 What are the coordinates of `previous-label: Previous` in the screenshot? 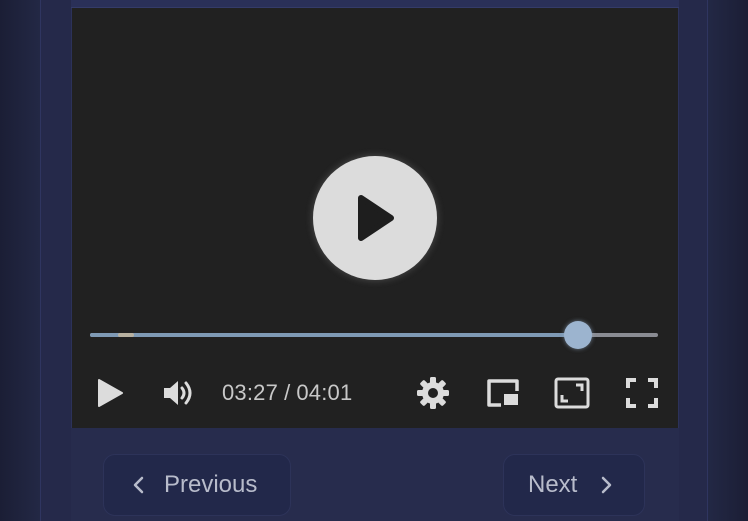 It's located at (211, 484).